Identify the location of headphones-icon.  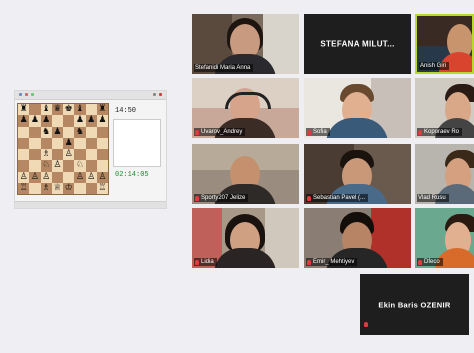
(248, 100).